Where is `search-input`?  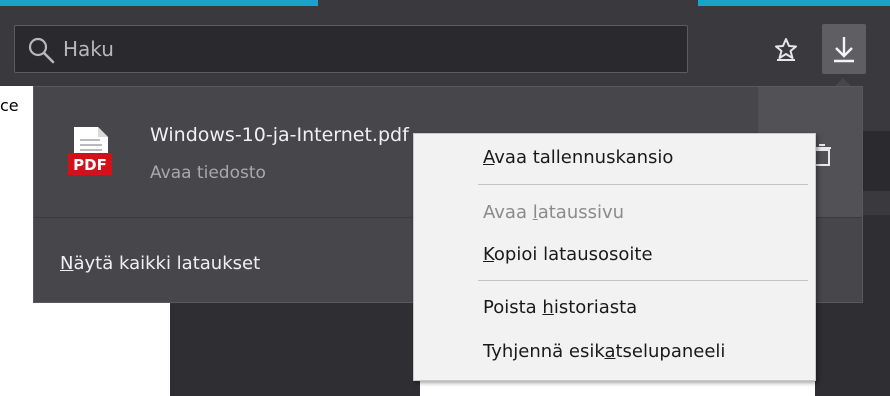 search-input is located at coordinates (363, 49).